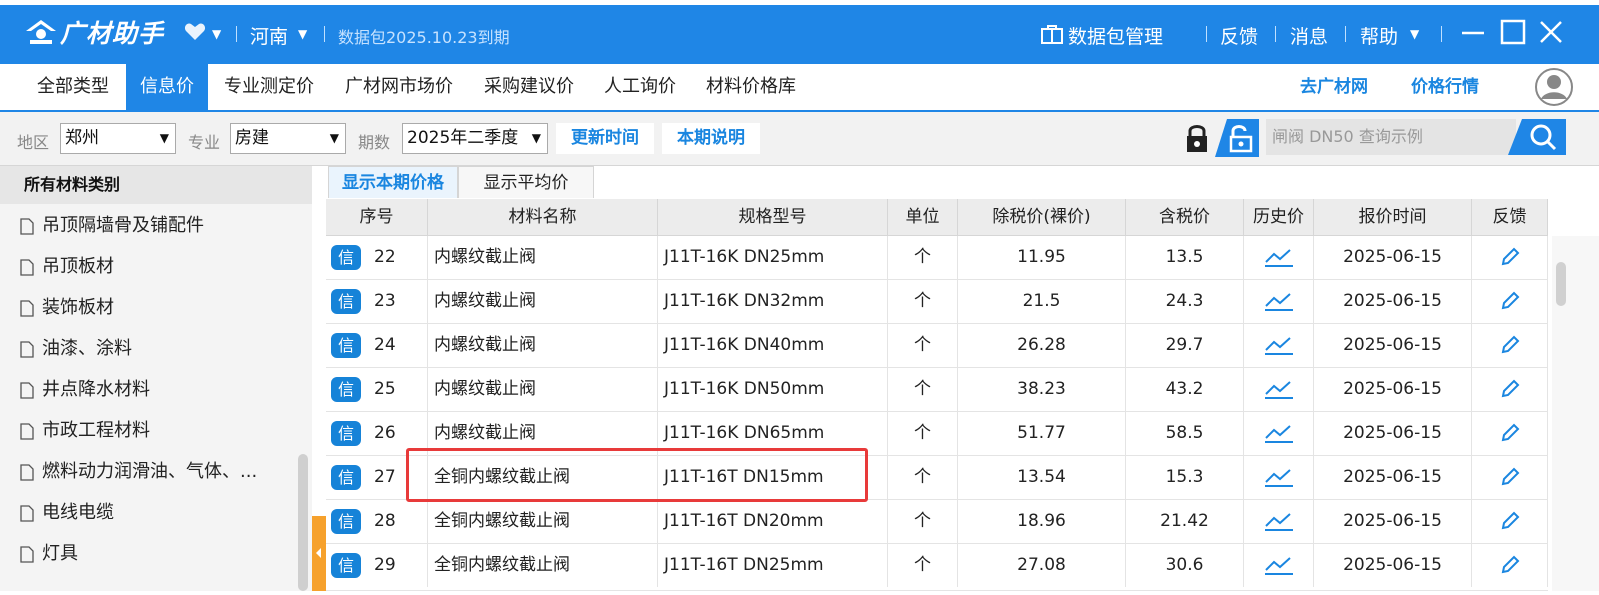 The height and width of the screenshot is (595, 1599). Describe the element at coordinates (1185, 301) in the screenshot. I see `cell-price-in-tax: 24.3` at that location.